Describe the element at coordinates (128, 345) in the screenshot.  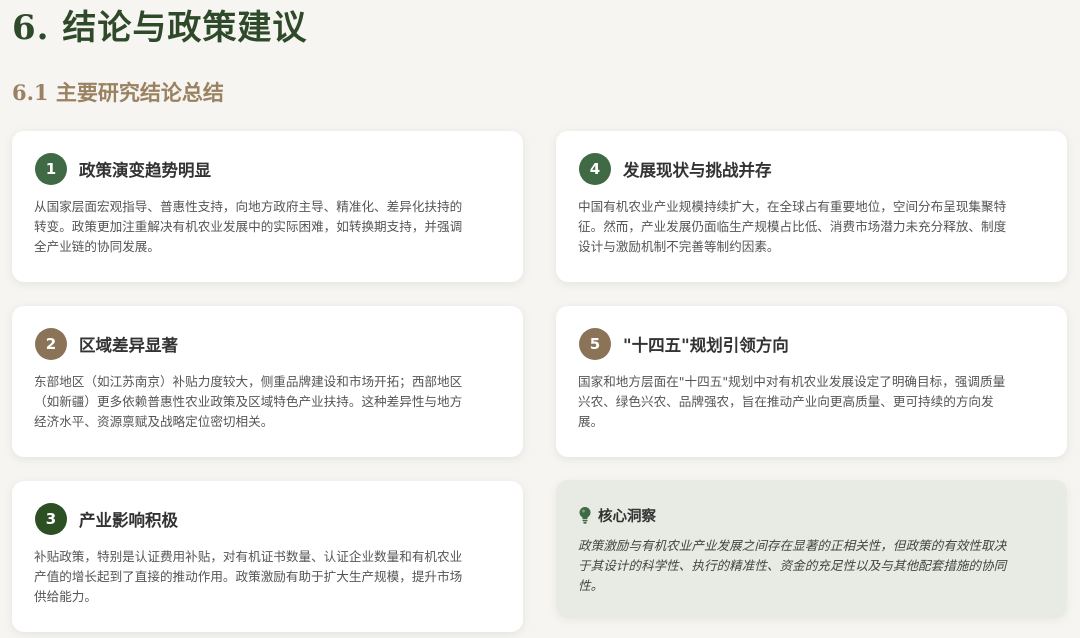
I see `card-title: 区域差异显著` at that location.